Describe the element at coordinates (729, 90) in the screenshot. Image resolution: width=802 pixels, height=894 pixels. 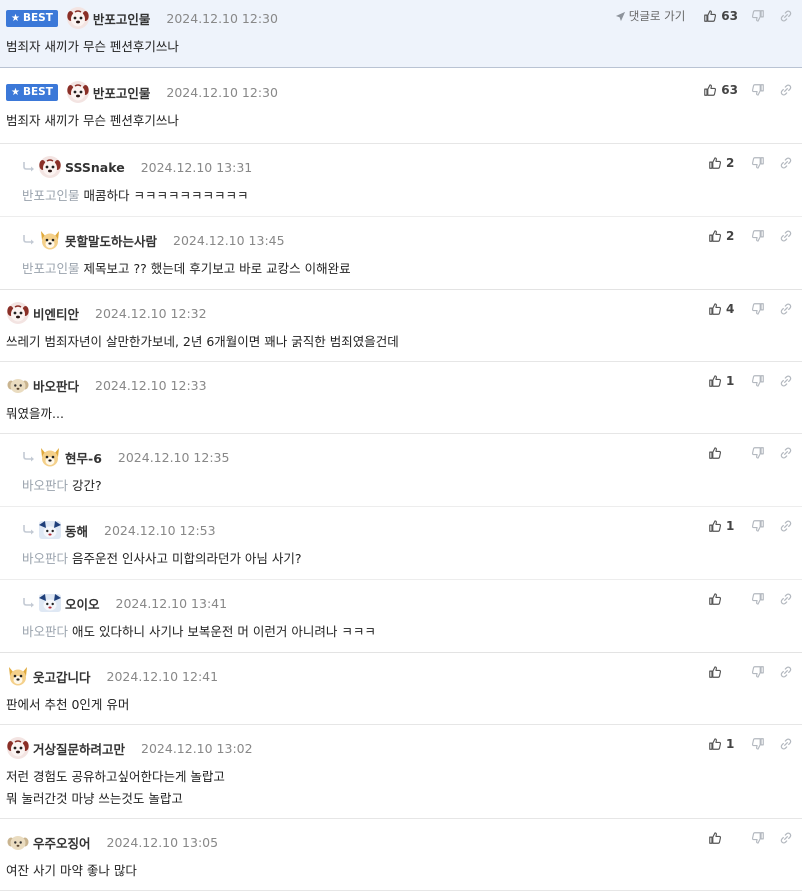
I see `upvote-count: 63` at that location.